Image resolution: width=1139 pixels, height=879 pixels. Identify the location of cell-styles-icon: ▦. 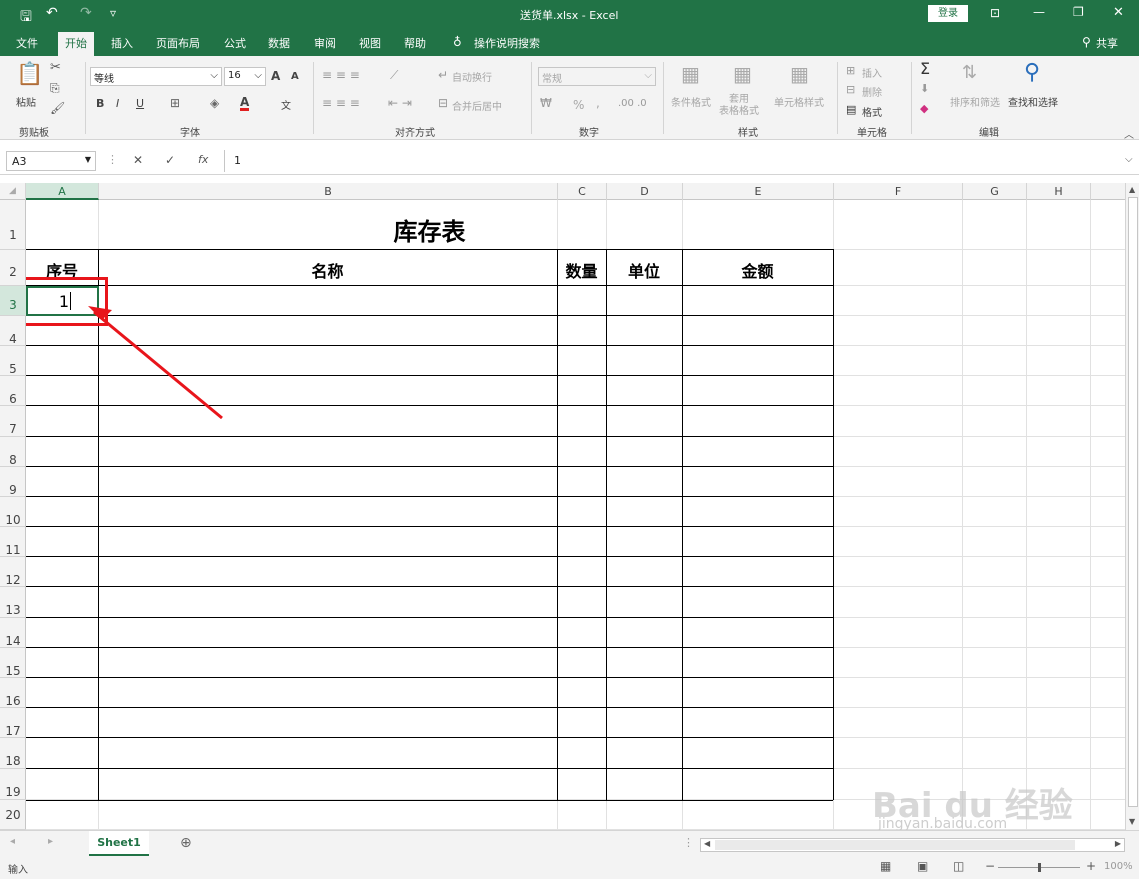
(799, 74).